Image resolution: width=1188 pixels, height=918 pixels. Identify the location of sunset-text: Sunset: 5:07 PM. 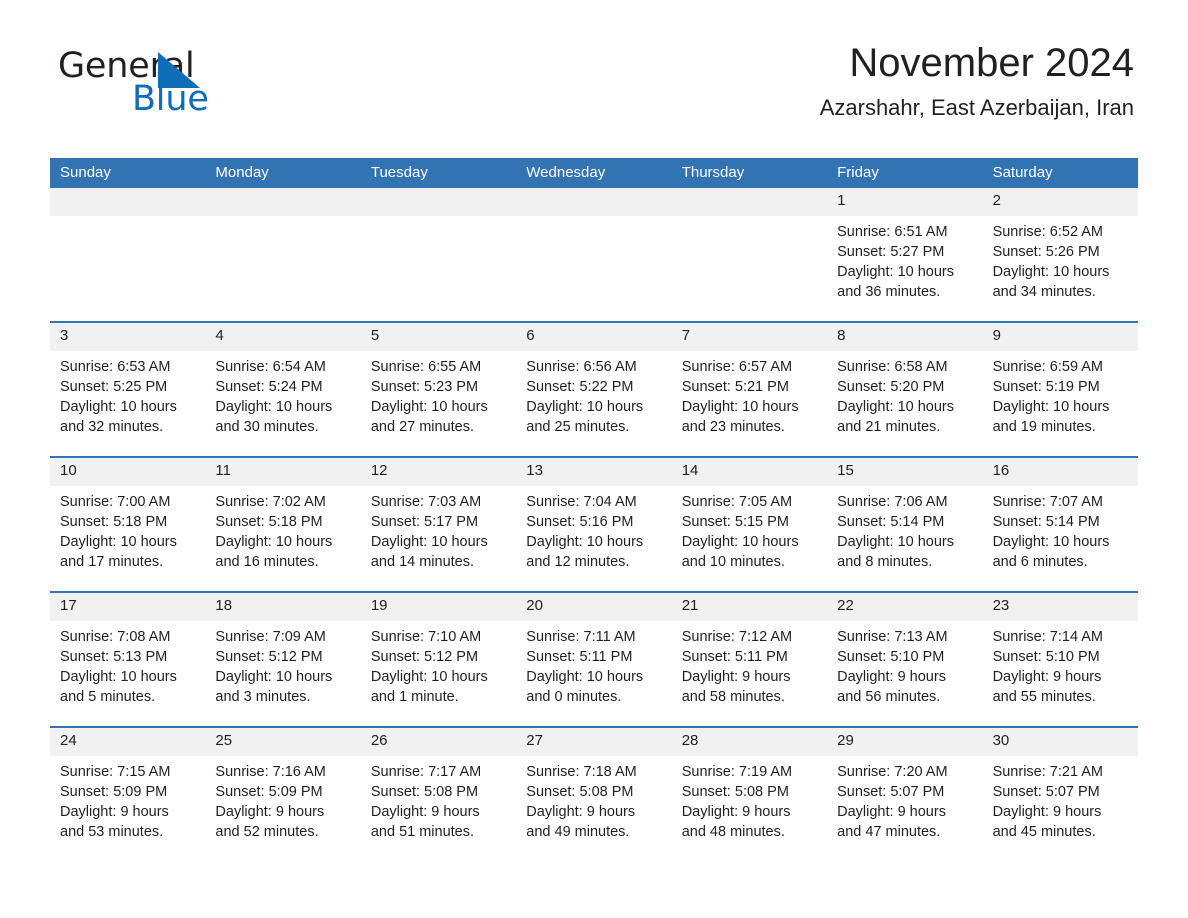
(891, 792).